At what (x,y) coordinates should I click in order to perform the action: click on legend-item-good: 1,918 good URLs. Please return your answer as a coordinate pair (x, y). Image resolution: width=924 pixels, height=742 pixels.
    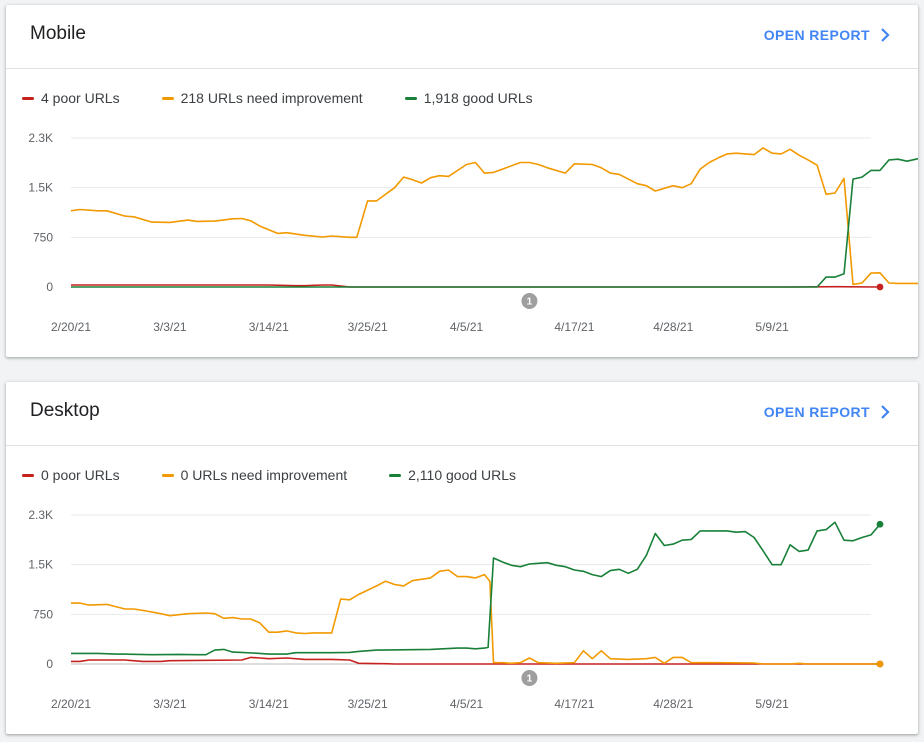
    Looking at the image, I should click on (468, 98).